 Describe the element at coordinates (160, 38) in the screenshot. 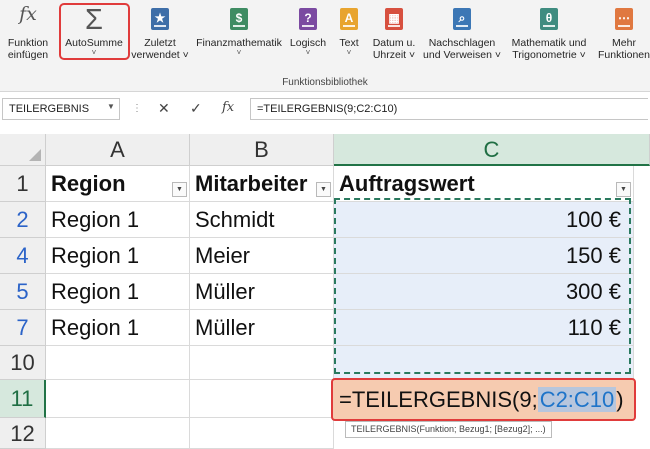

I see `recently-used-button: ★ Zuletzt verwendet ˅` at that location.